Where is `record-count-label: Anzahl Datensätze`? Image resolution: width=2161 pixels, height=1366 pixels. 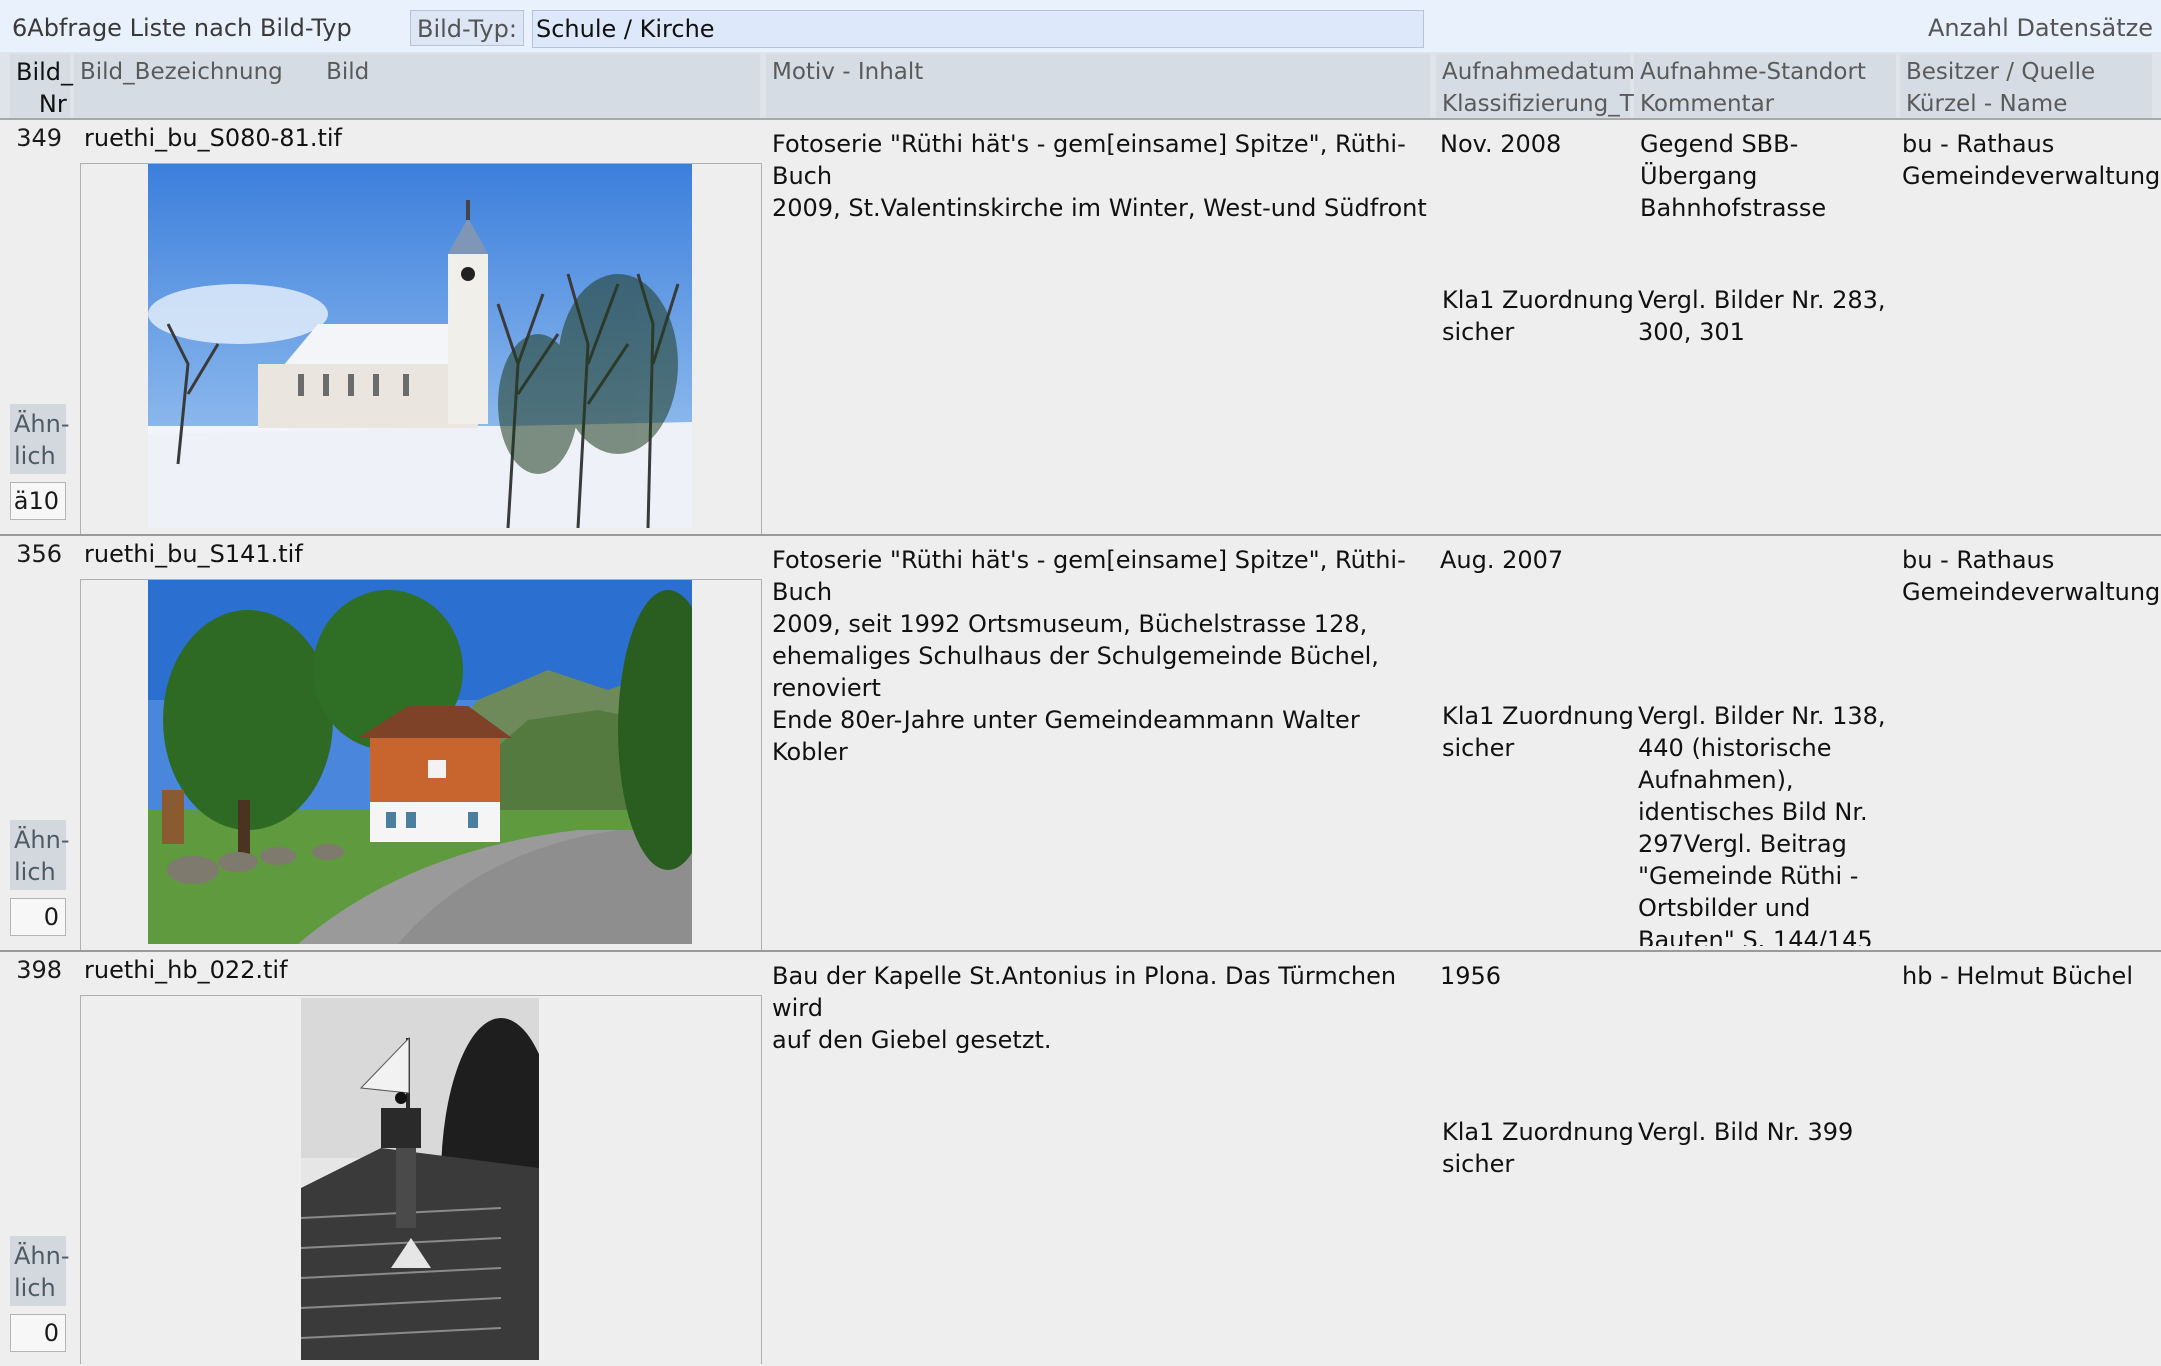 record-count-label: Anzahl Datensätze is located at coordinates (2040, 28).